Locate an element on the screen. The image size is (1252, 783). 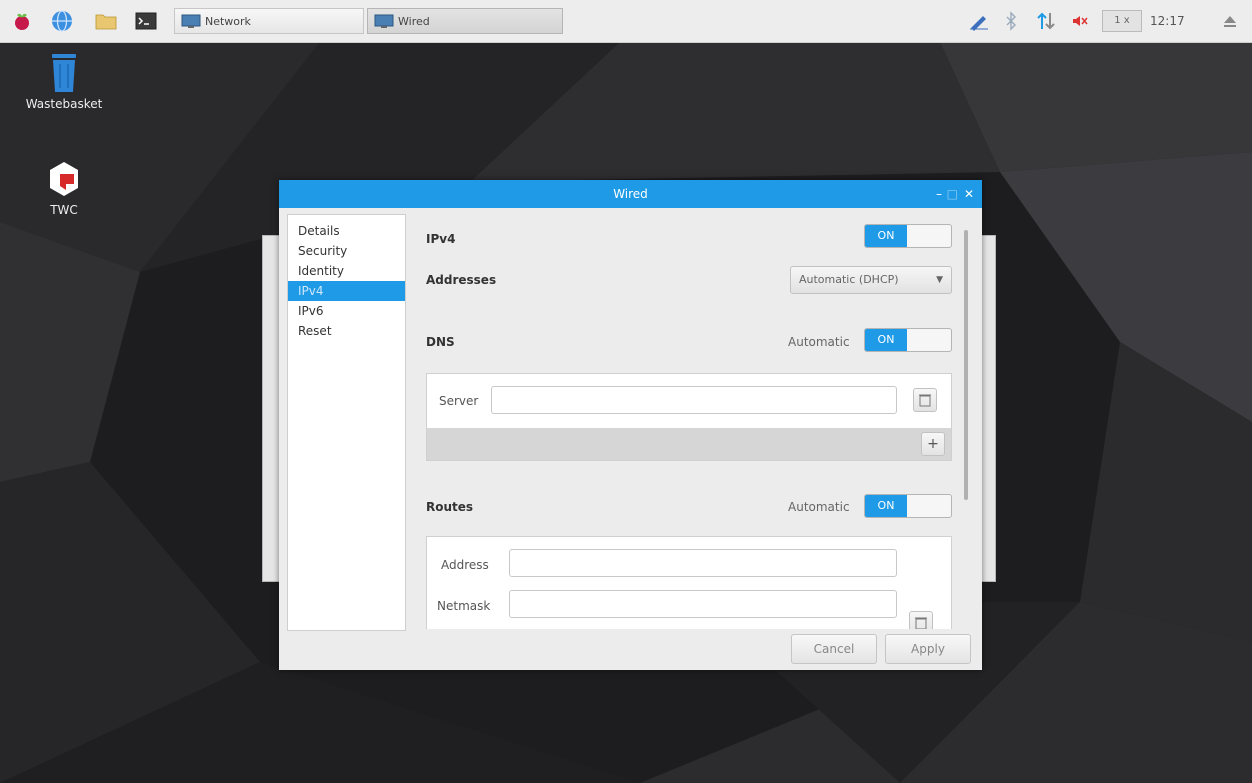
twc-label: TWC is located at coordinates (64, 210).